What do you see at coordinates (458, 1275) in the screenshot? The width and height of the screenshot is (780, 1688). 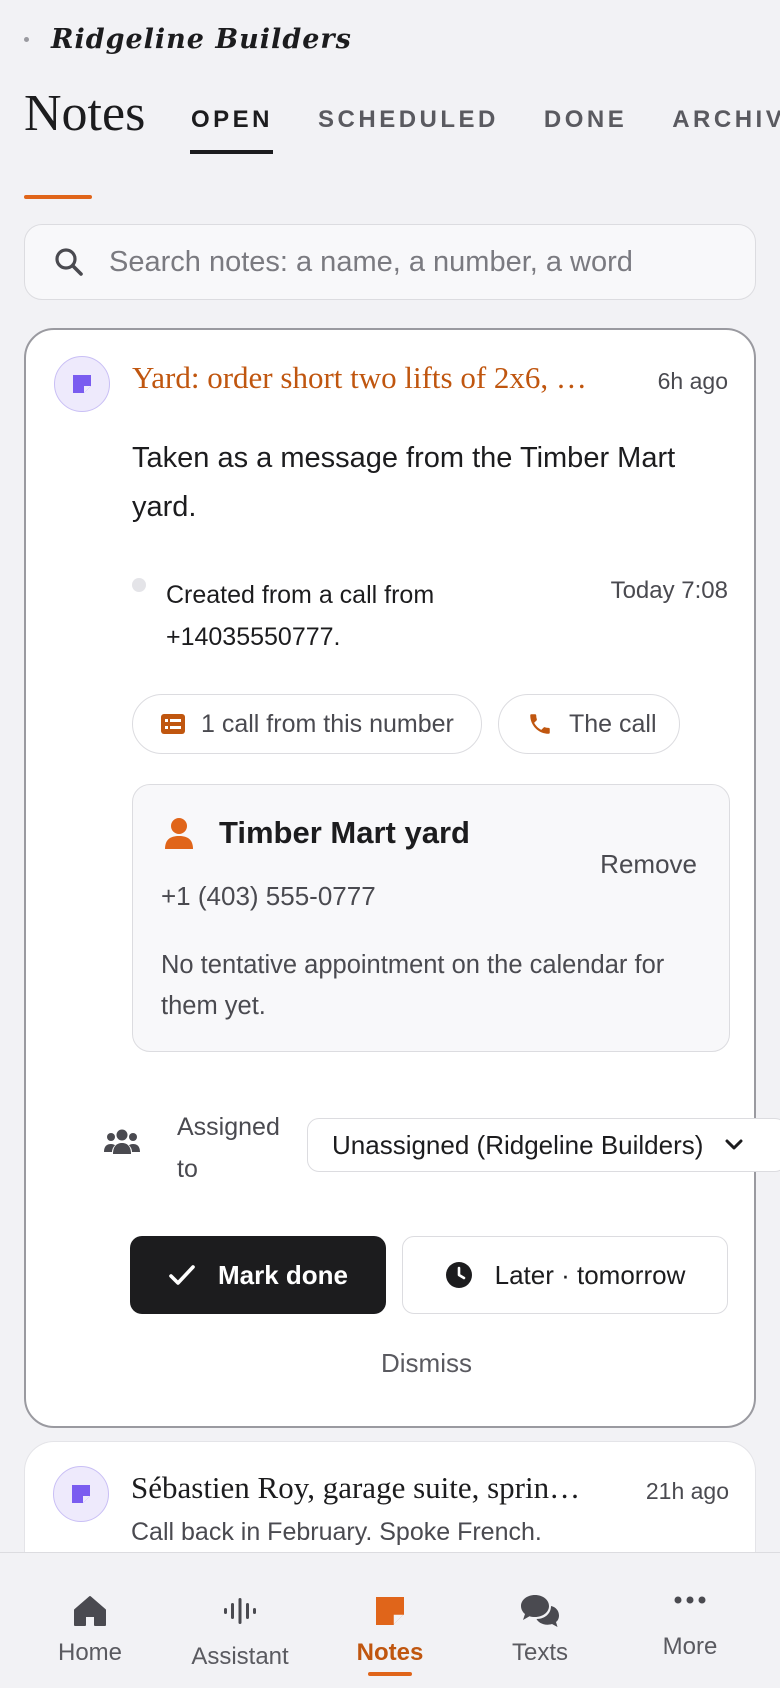 I see `clock-icon` at bounding box center [458, 1275].